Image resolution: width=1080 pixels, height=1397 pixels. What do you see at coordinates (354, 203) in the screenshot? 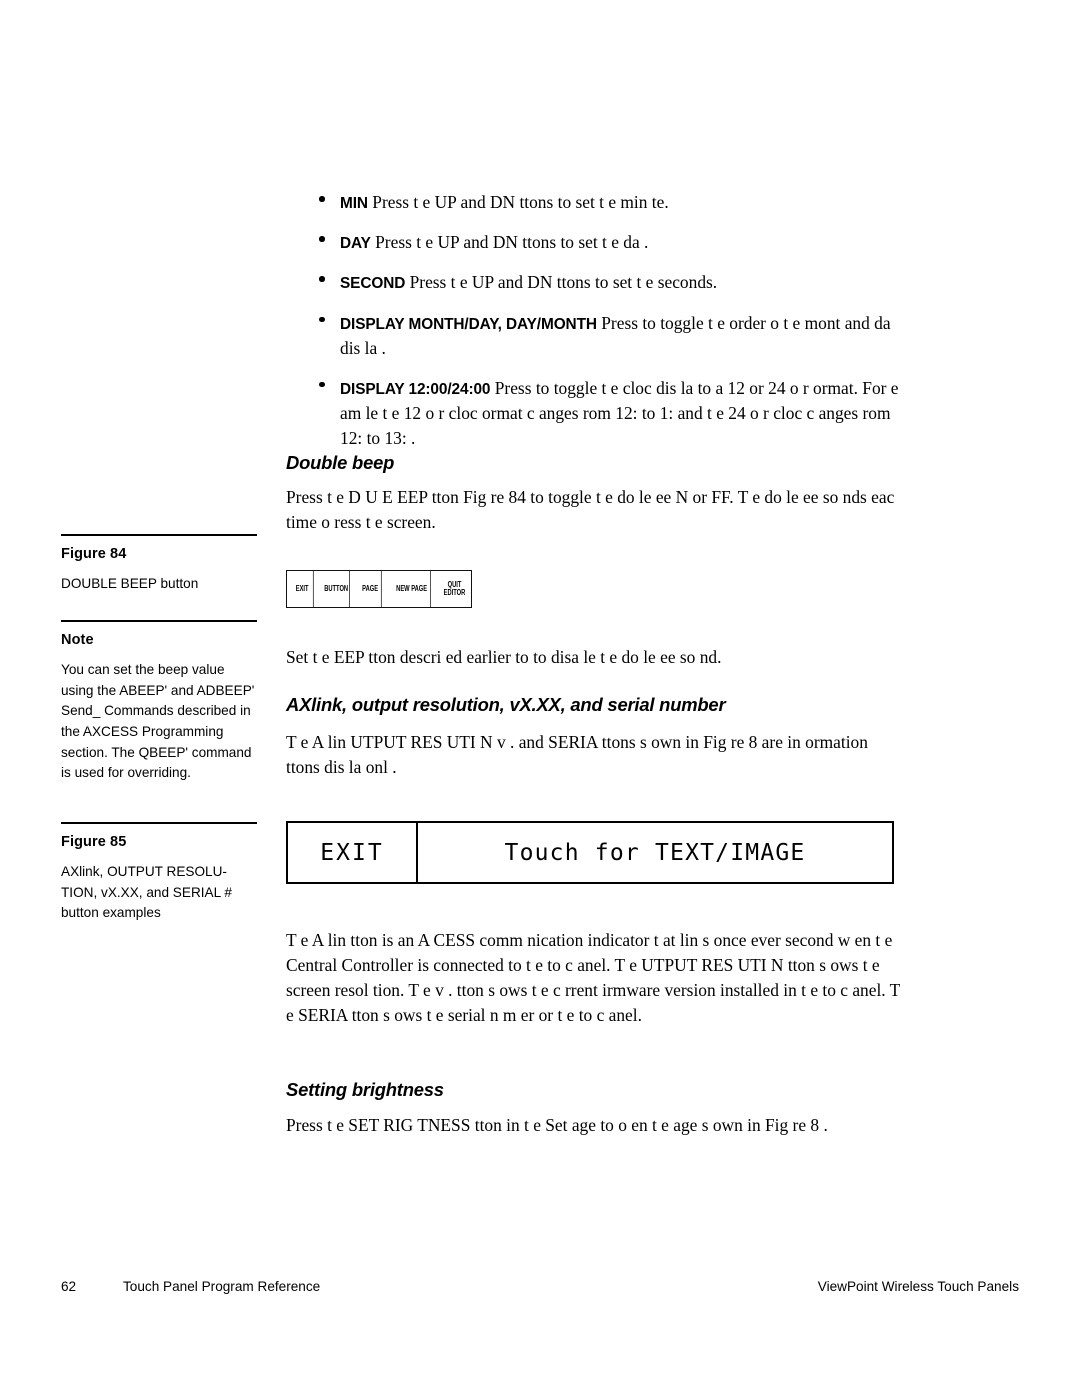
I see `list-item-label: MIN` at bounding box center [354, 203].